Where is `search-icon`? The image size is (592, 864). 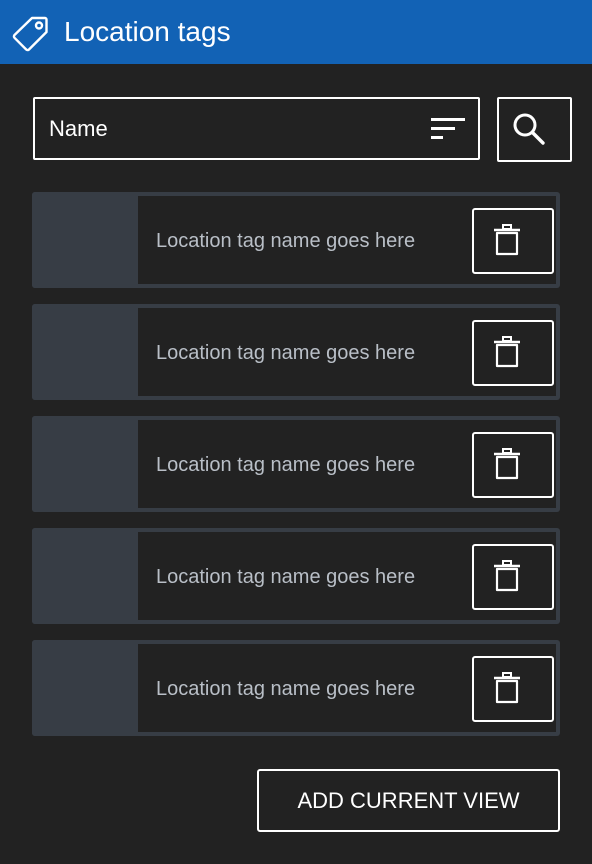 search-icon is located at coordinates (529, 129).